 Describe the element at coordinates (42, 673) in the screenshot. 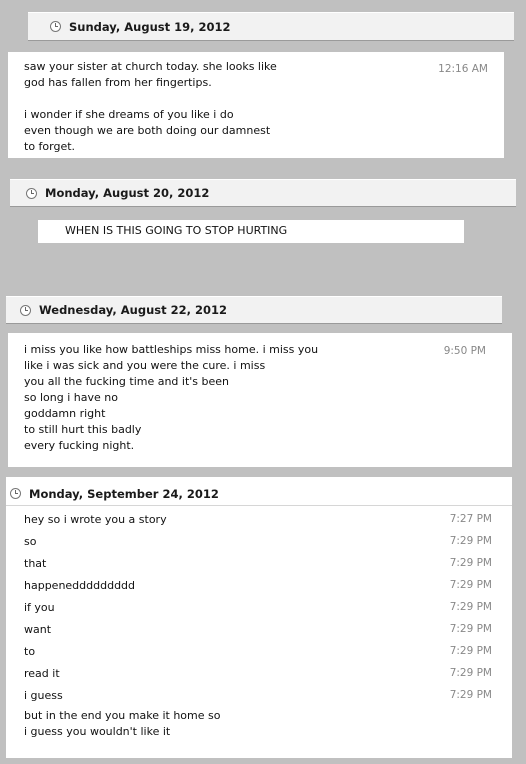

I see `message-line: read it` at that location.